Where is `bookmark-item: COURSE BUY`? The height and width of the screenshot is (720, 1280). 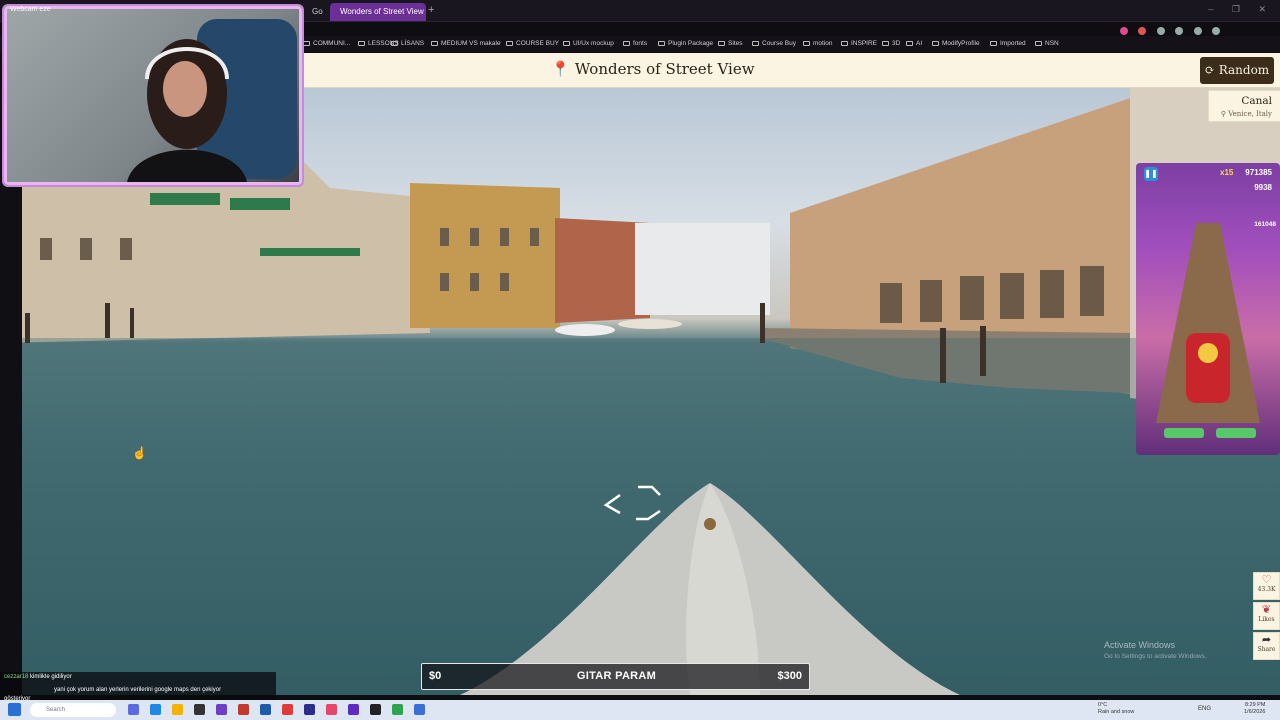
bookmark-item: COURSE BUY is located at coordinates (532, 44).